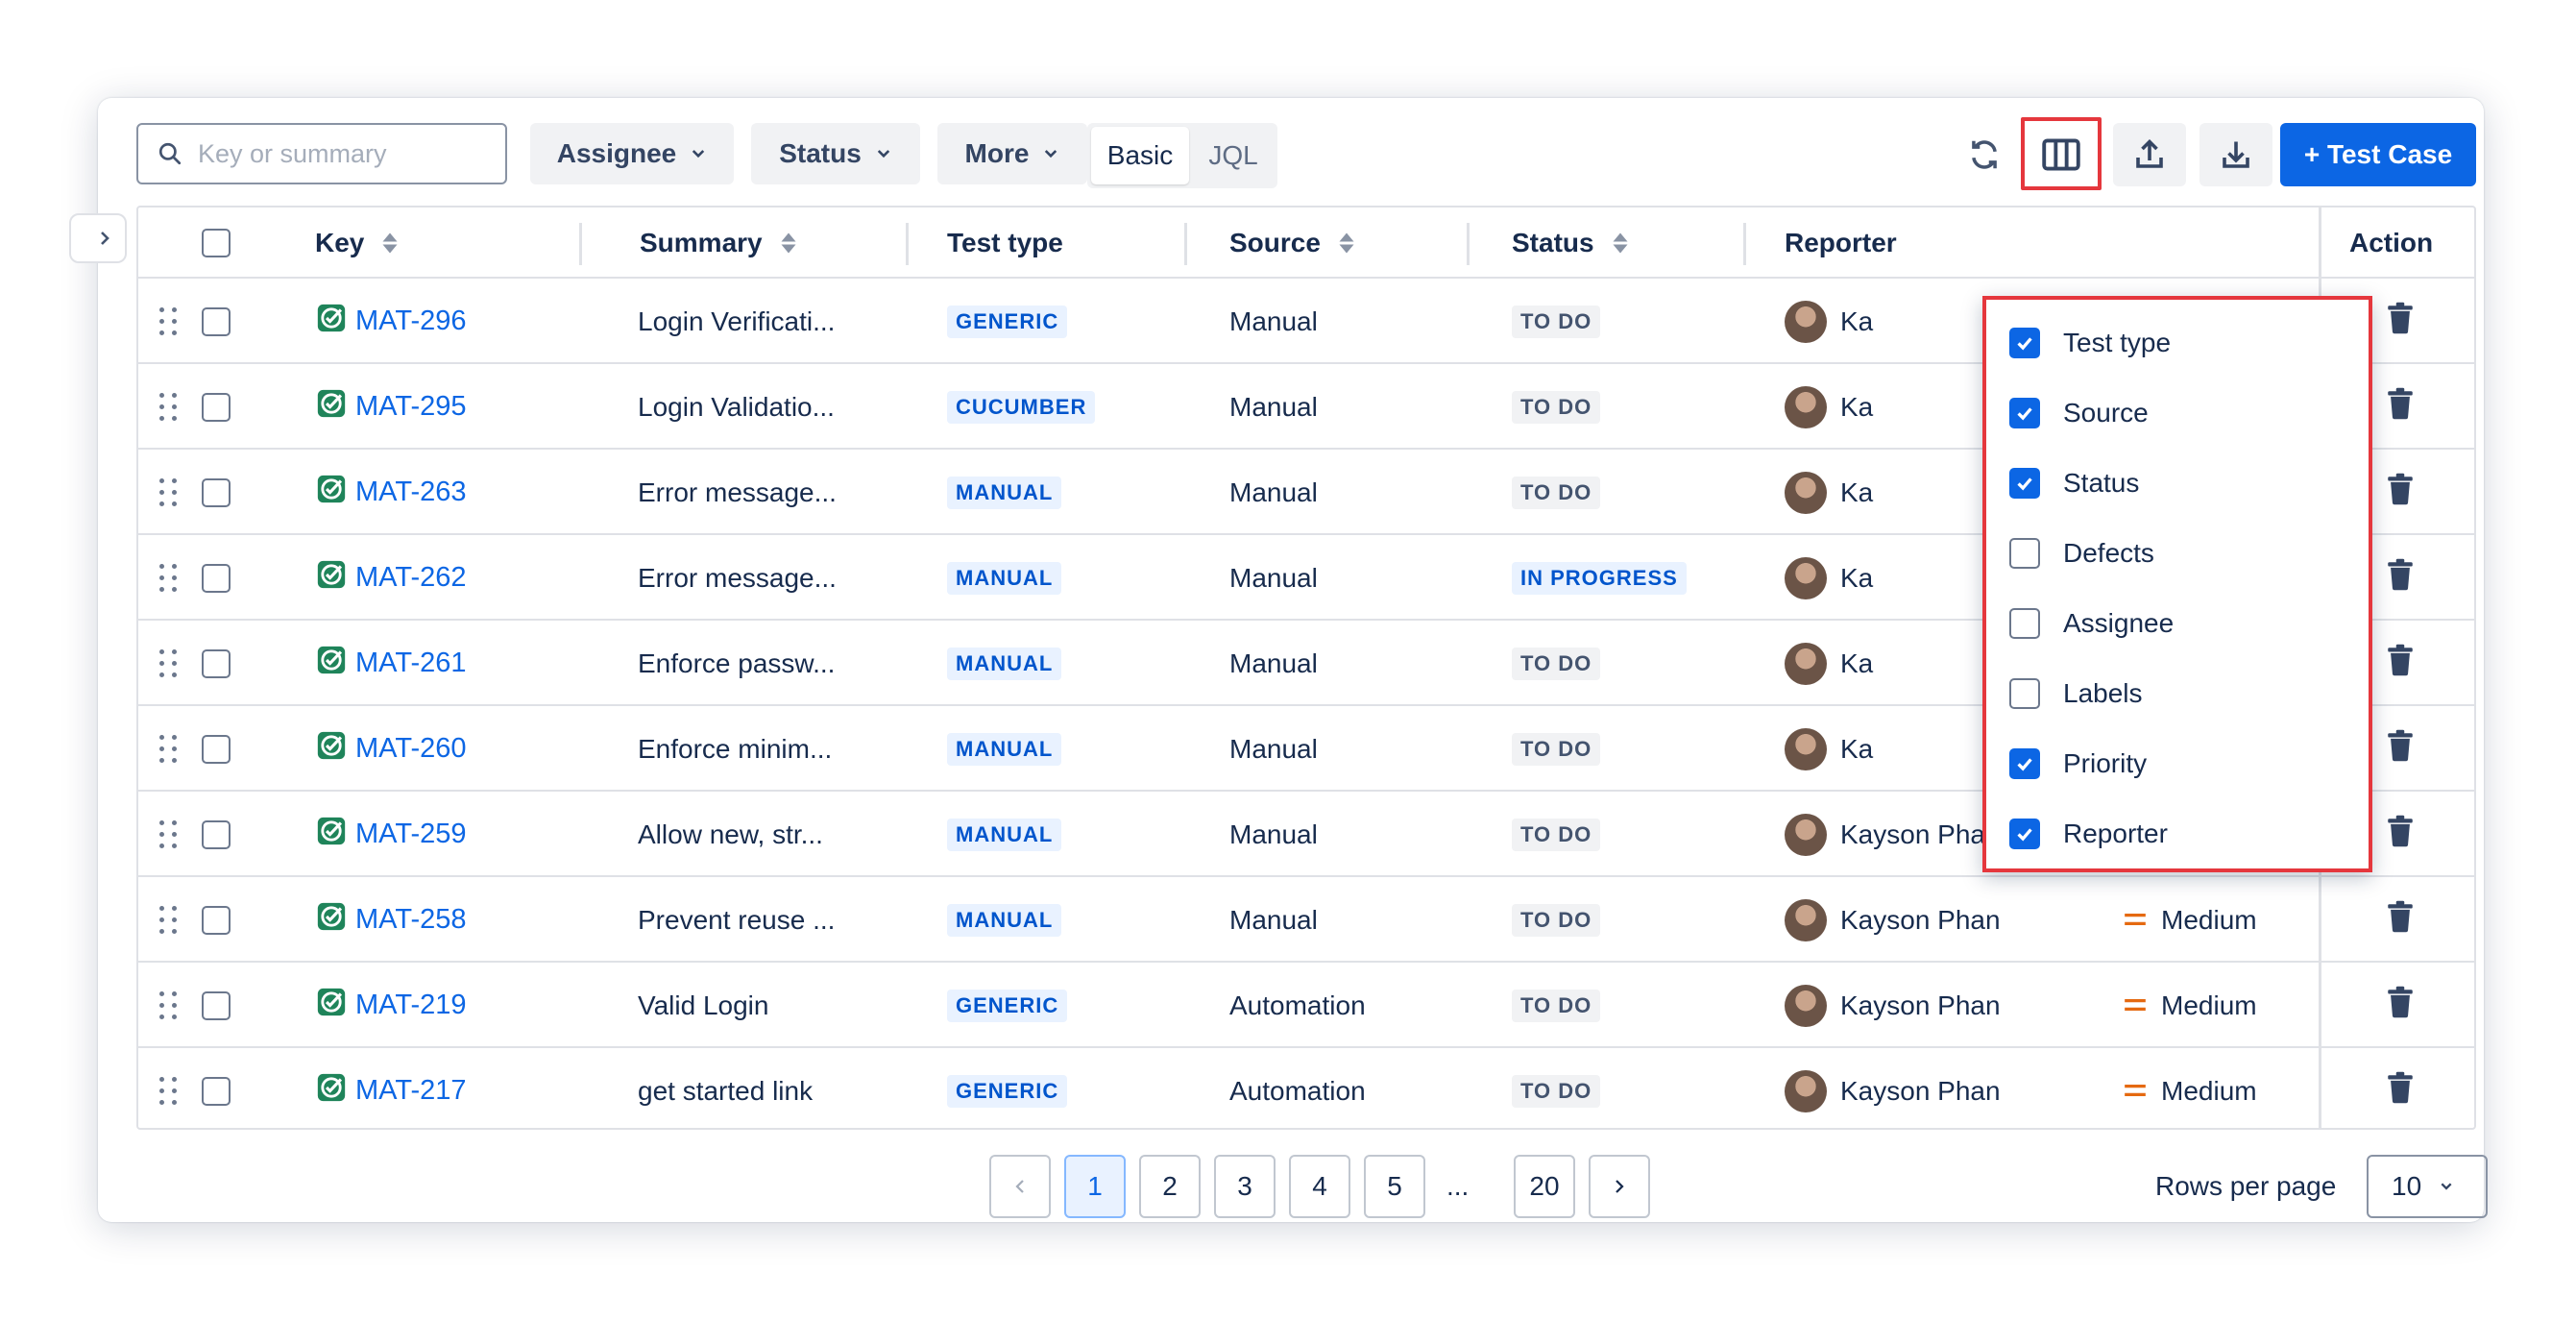  Describe the element at coordinates (2177, 553) in the screenshot. I see `column-option-defects: Defects` at that location.